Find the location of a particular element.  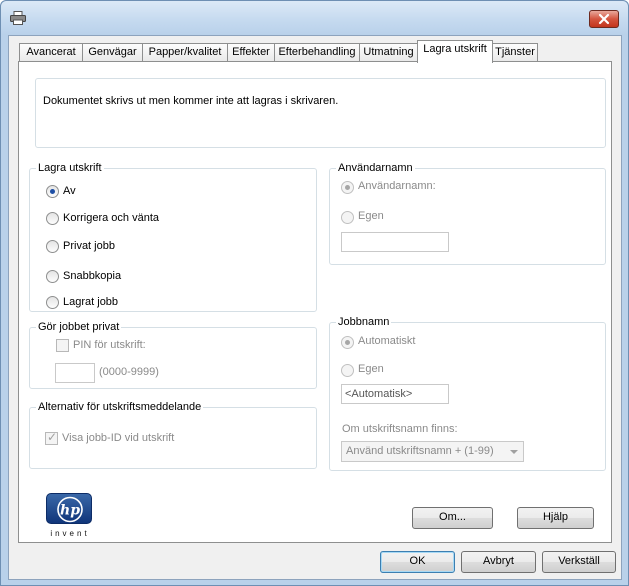

radio-proof-and-hold is located at coordinates (52, 218).